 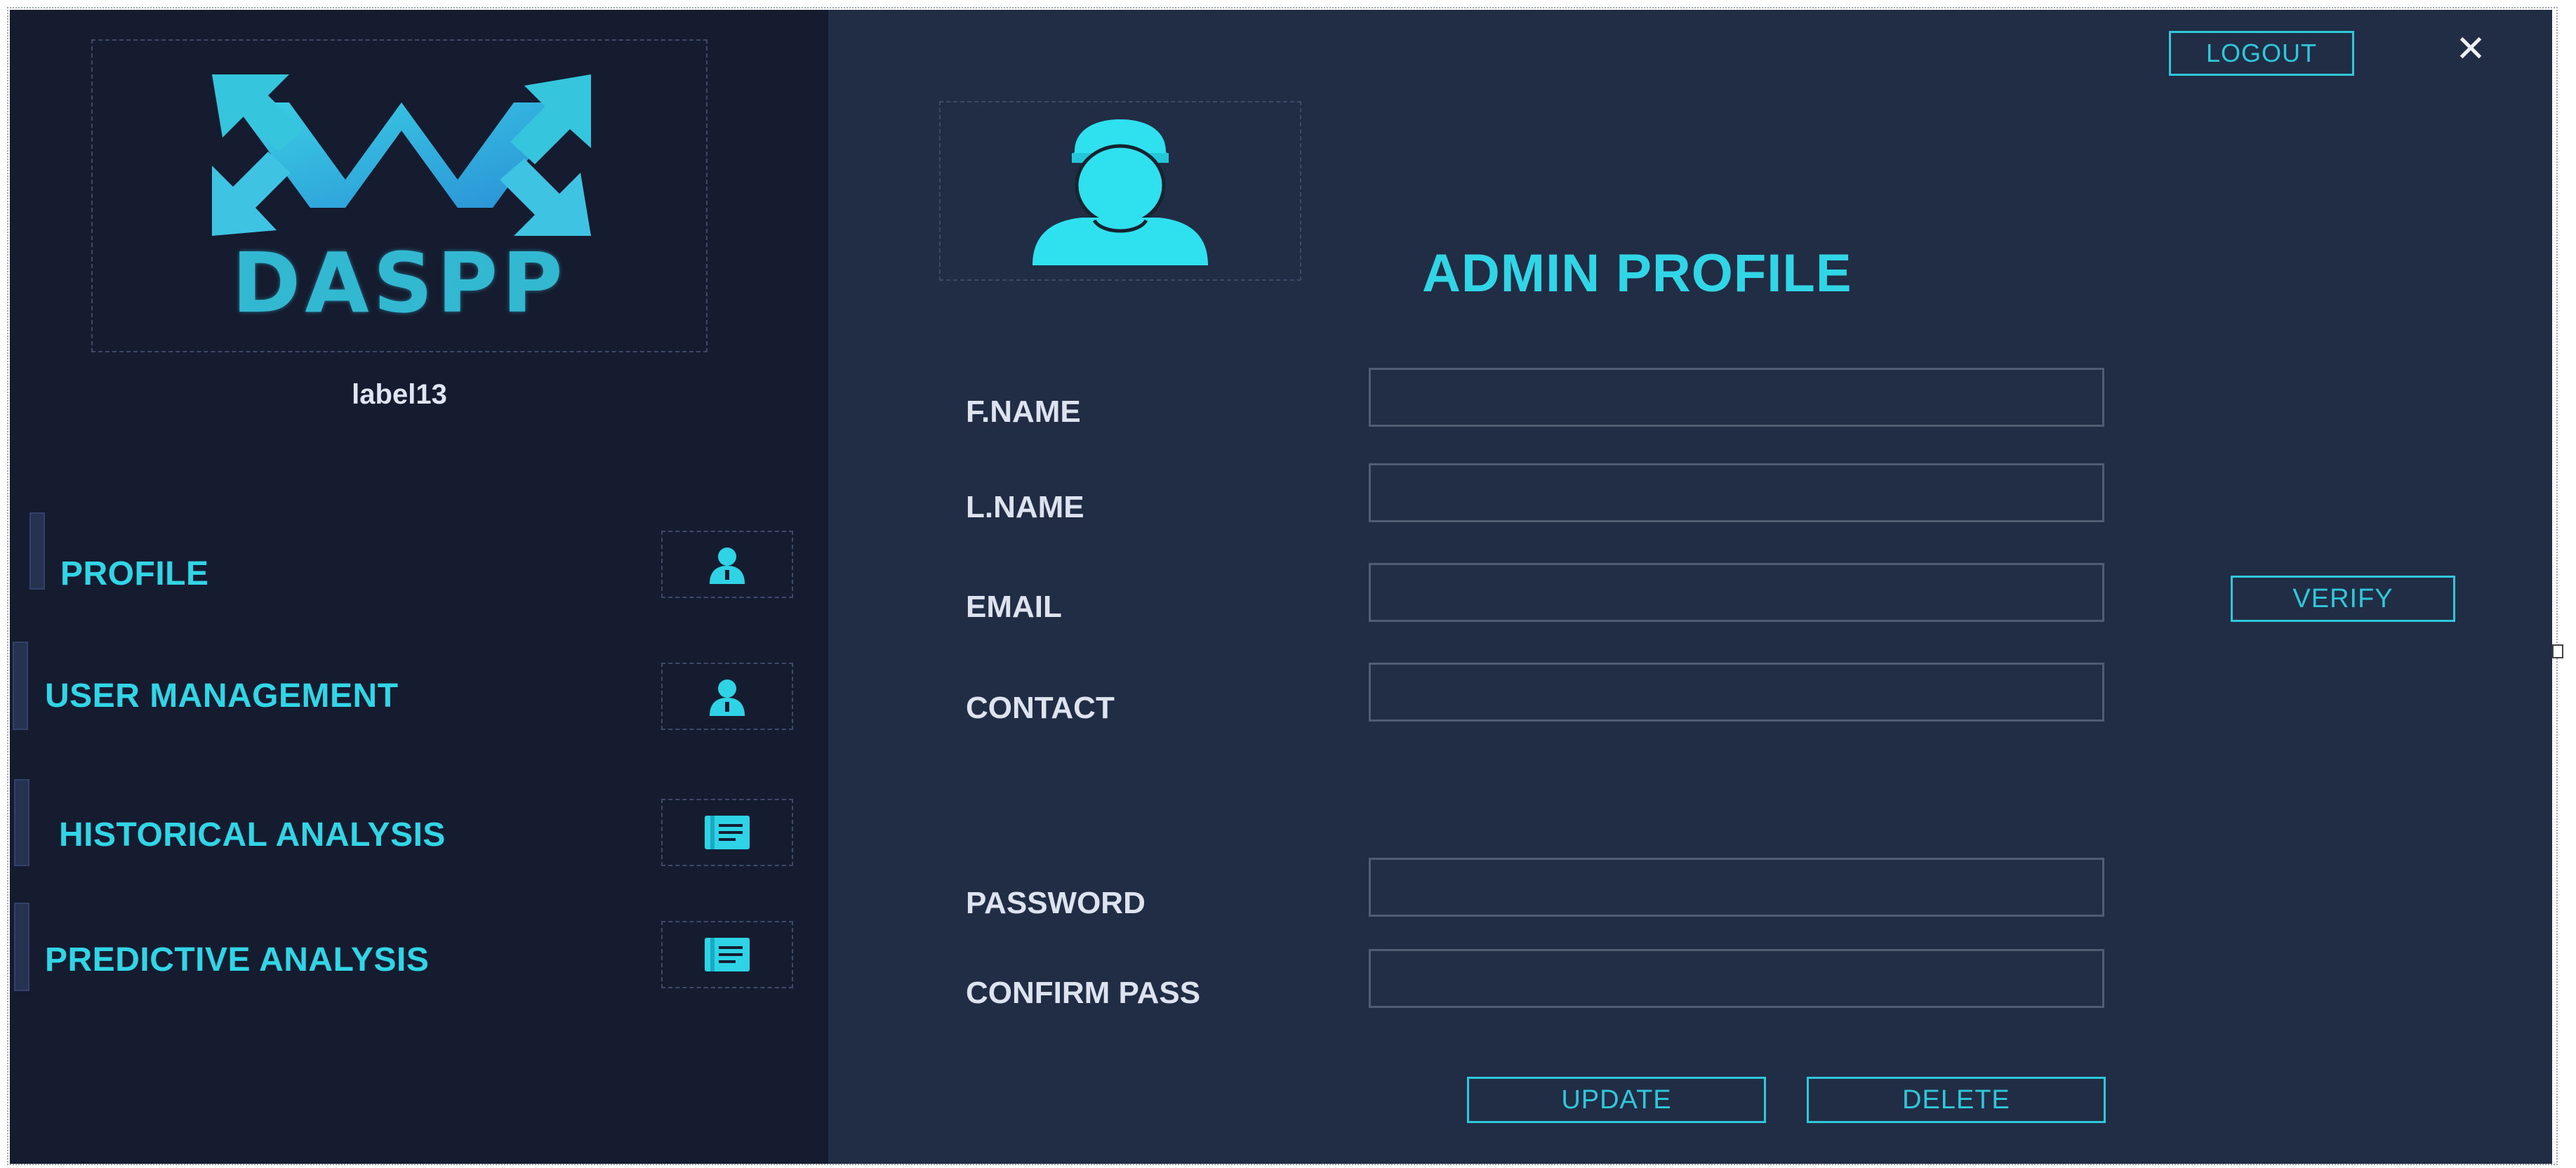 What do you see at coordinates (1737, 592) in the screenshot?
I see `email-input` at bounding box center [1737, 592].